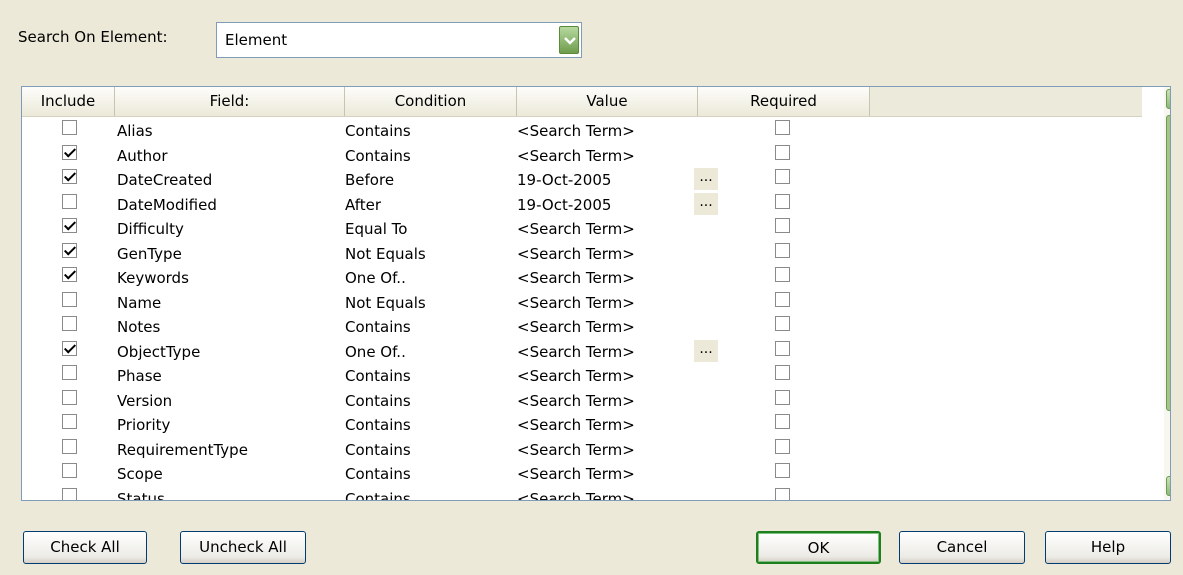 This screenshot has width=1183, height=575. I want to click on table-row: Author Contains <Search Term>, so click(582, 156).